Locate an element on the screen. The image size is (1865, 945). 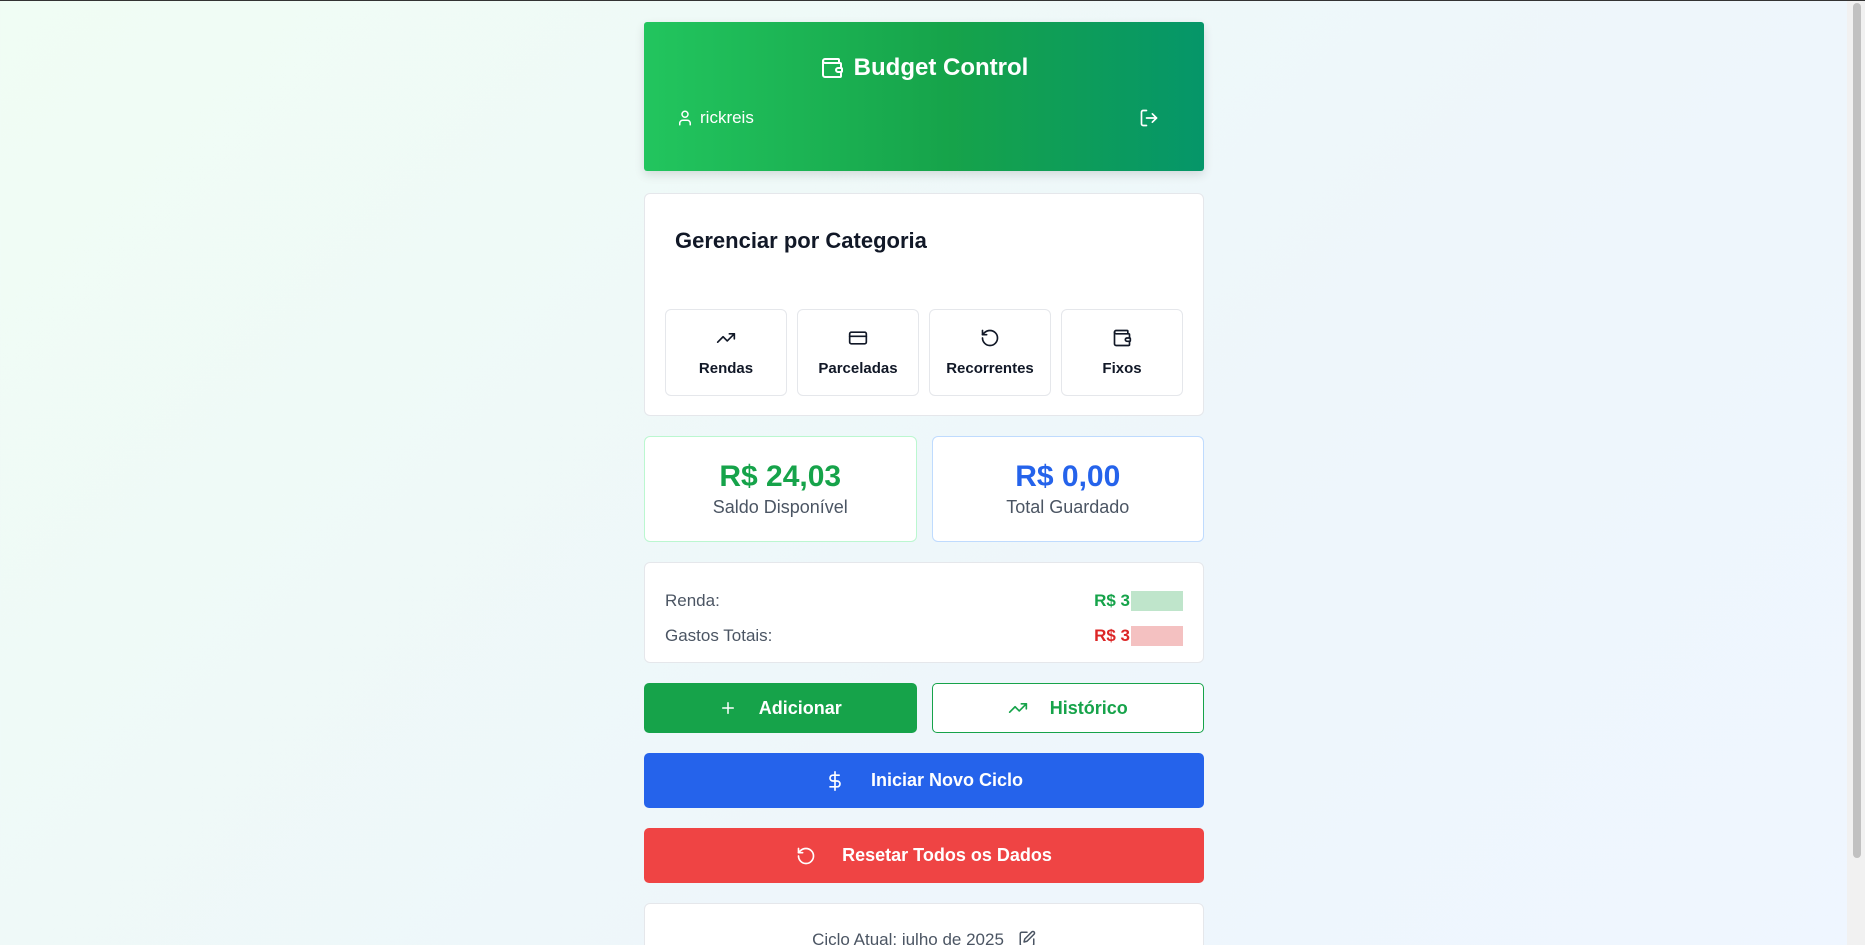
app-header: Budget Control rickreis is located at coordinates (924, 96).